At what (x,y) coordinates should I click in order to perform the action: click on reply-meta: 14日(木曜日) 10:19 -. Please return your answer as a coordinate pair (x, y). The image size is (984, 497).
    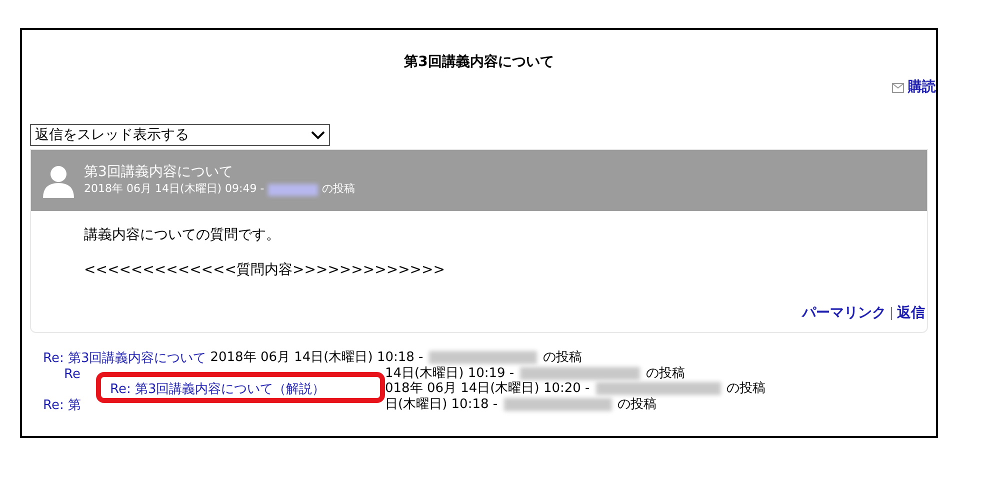
    Looking at the image, I should click on (449, 373).